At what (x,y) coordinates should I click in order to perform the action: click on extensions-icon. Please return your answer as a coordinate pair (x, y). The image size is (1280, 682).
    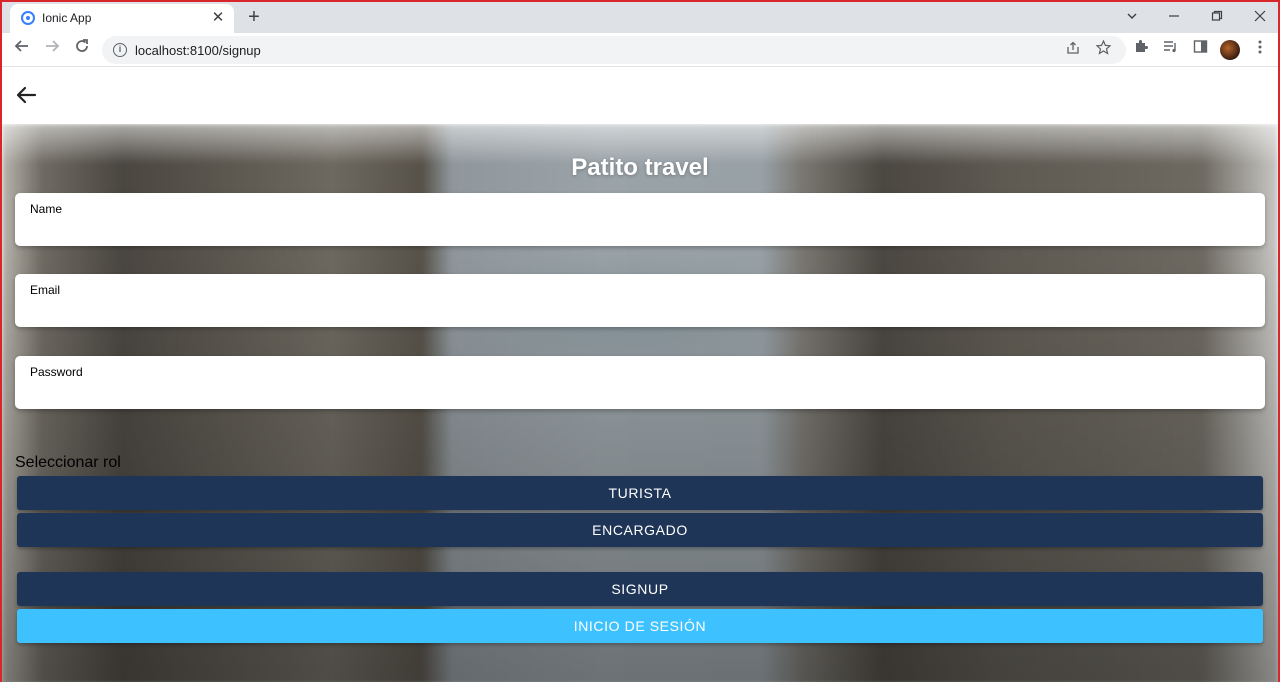
    Looking at the image, I should click on (1140, 50).